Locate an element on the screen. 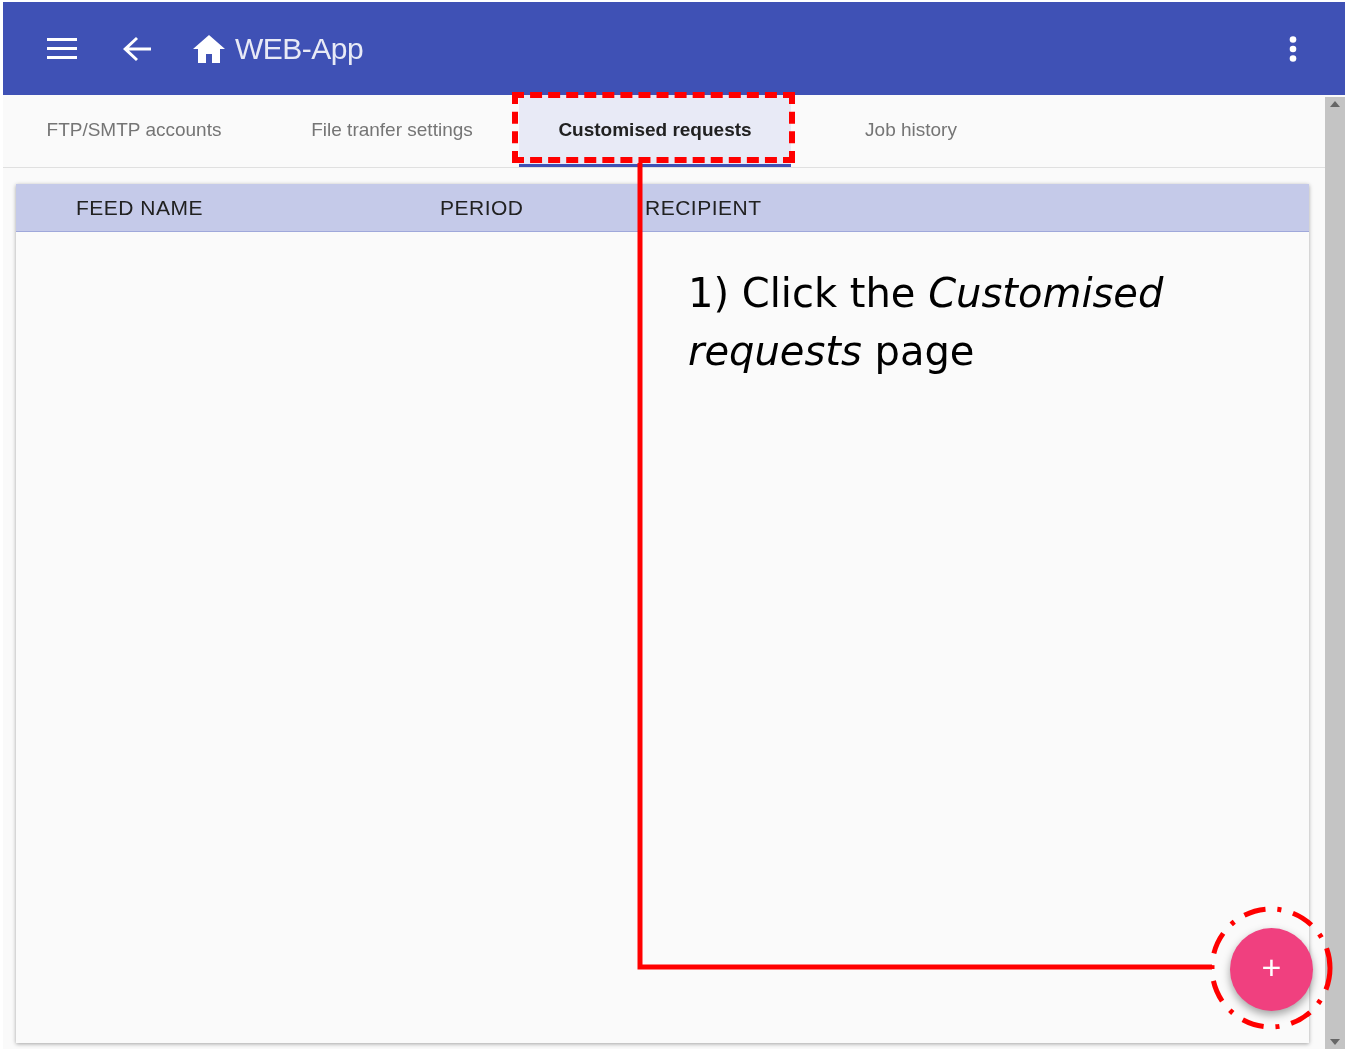 The image size is (1345, 1049). tab: File tranfer settings is located at coordinates (392, 131).